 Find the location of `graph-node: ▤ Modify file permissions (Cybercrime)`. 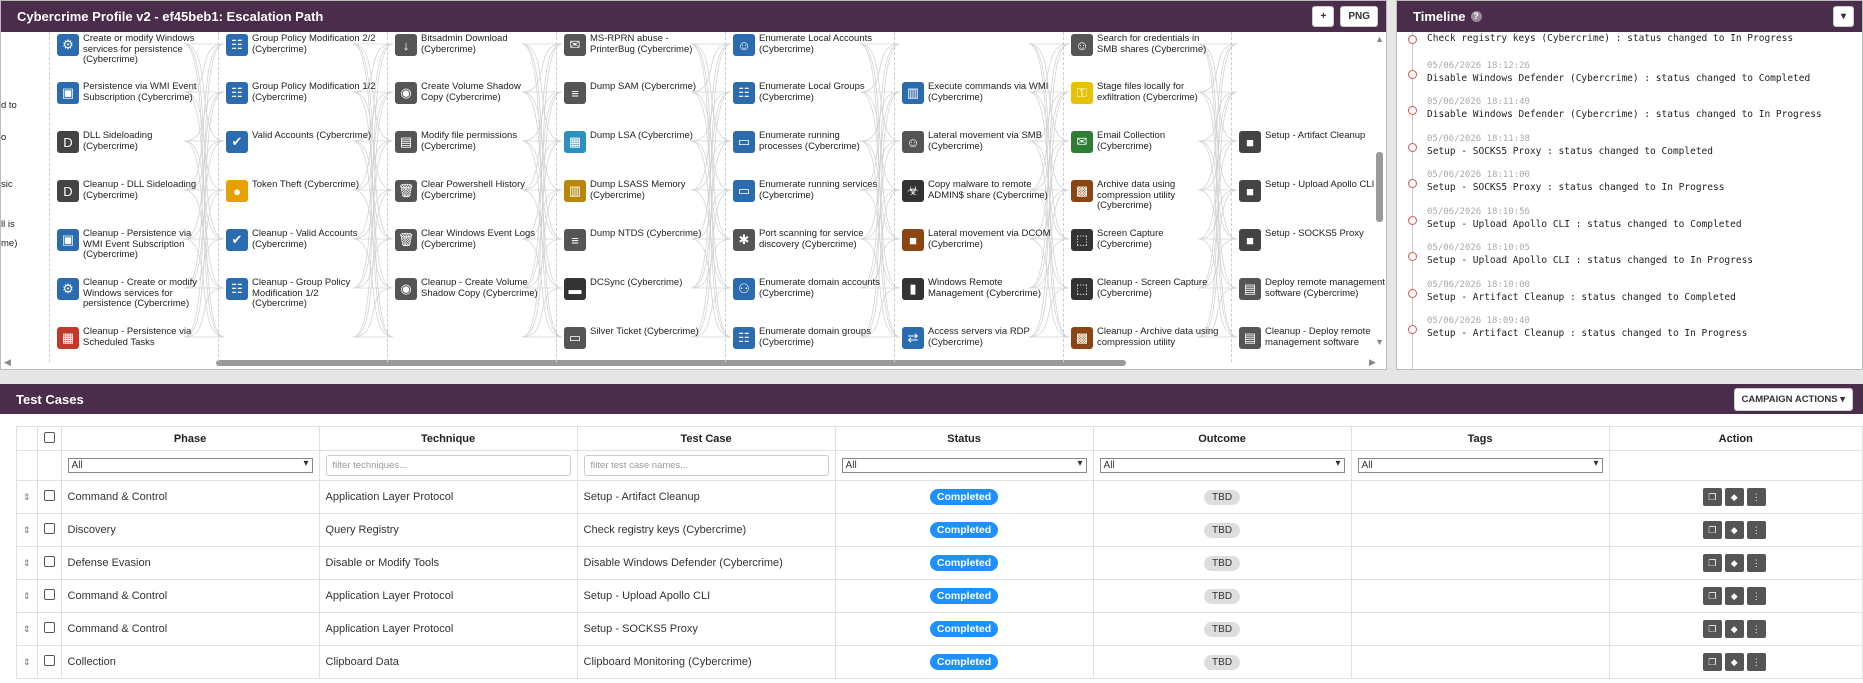

graph-node: ▤ Modify file permissions (Cybercrime) is located at coordinates (470, 141).